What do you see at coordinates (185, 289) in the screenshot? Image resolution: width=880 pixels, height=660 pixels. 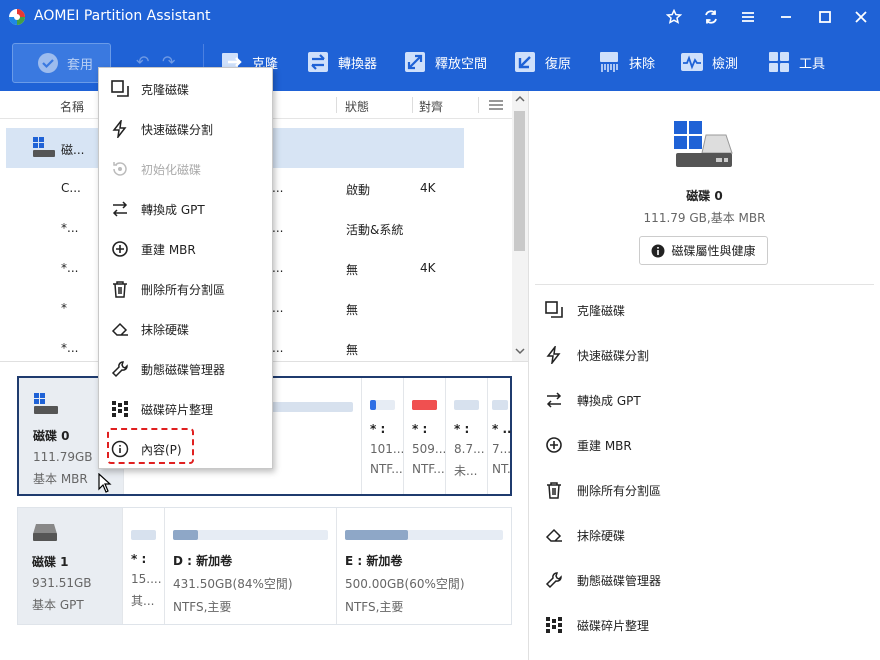 I see `menu-item-delete-partitions: 刪除所有分割區` at bounding box center [185, 289].